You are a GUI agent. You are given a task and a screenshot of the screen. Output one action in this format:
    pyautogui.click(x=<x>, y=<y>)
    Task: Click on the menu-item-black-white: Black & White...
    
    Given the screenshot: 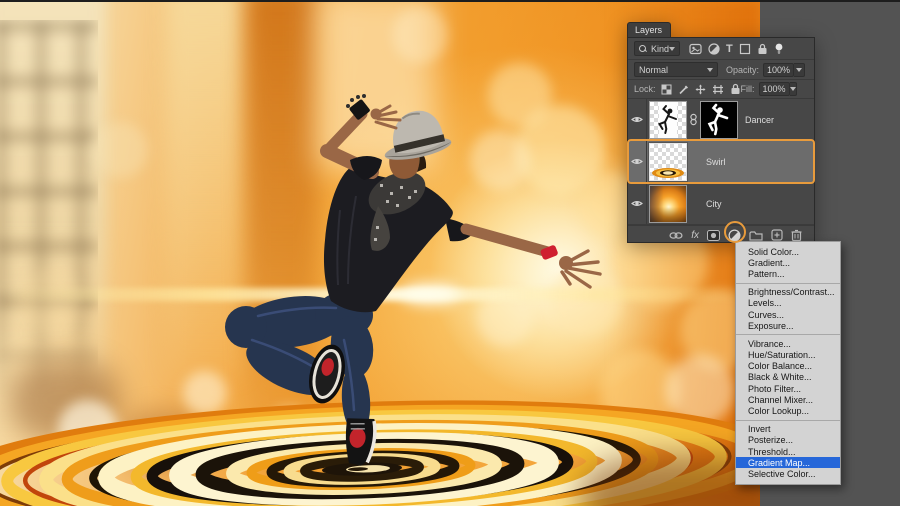 What is the action you would take?
    pyautogui.click(x=788, y=377)
    